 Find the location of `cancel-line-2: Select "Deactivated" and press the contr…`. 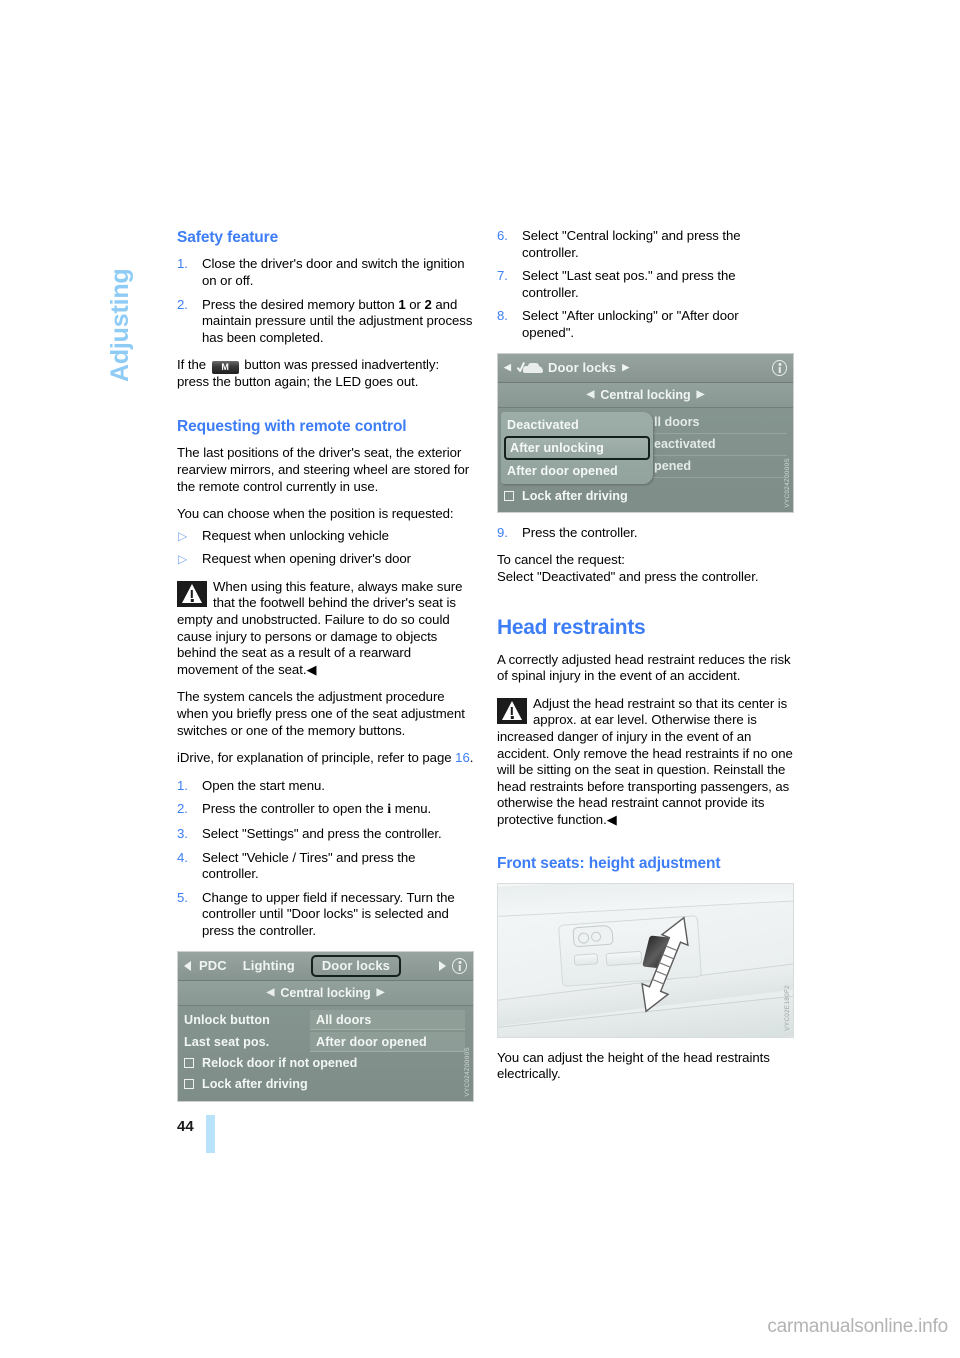

cancel-line-2: Select "Deactivated" and press the contr… is located at coordinates (628, 576).